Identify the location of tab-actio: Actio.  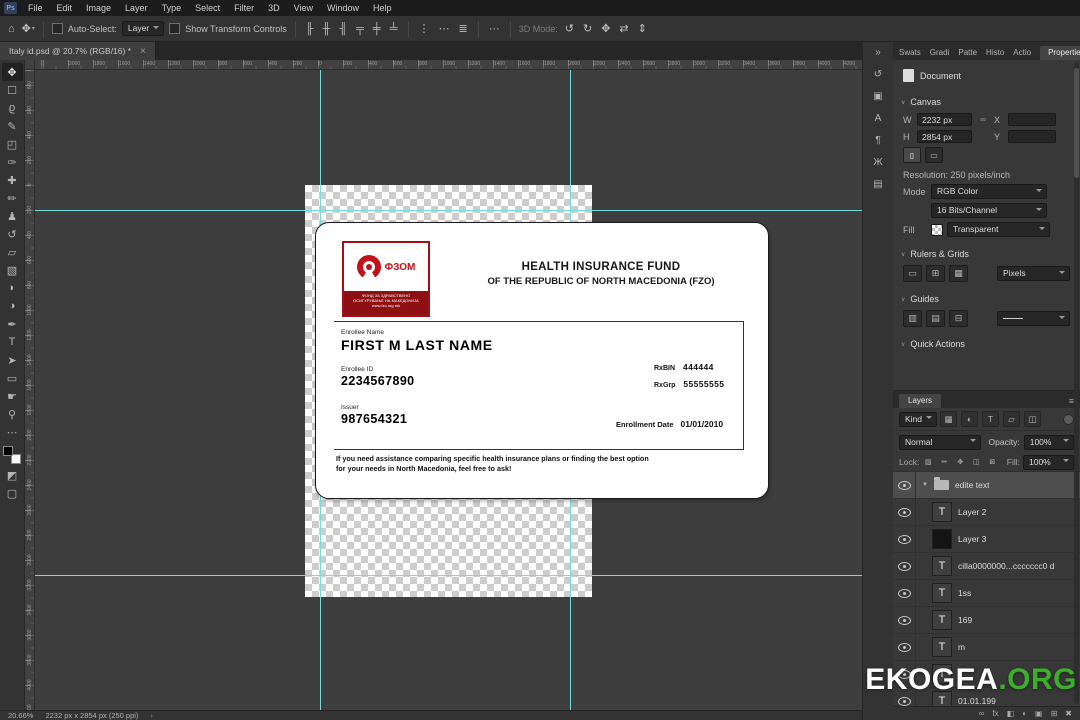
(1022, 53).